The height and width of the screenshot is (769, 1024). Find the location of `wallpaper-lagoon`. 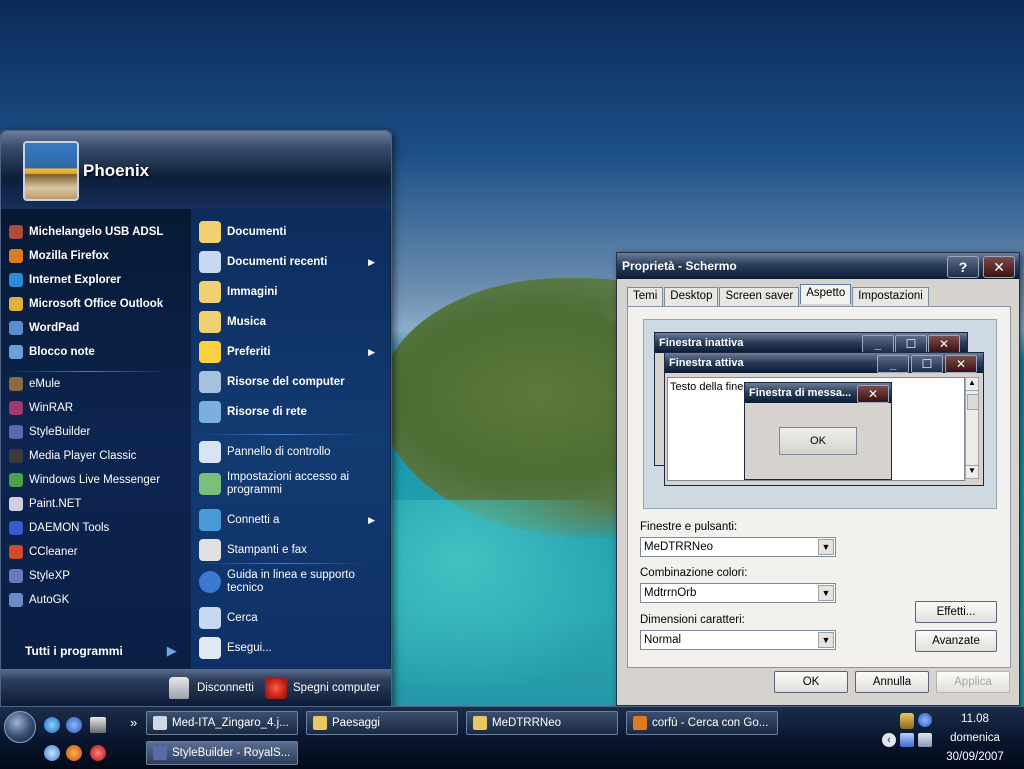

wallpaper-lagoon is located at coordinates (510, 600).